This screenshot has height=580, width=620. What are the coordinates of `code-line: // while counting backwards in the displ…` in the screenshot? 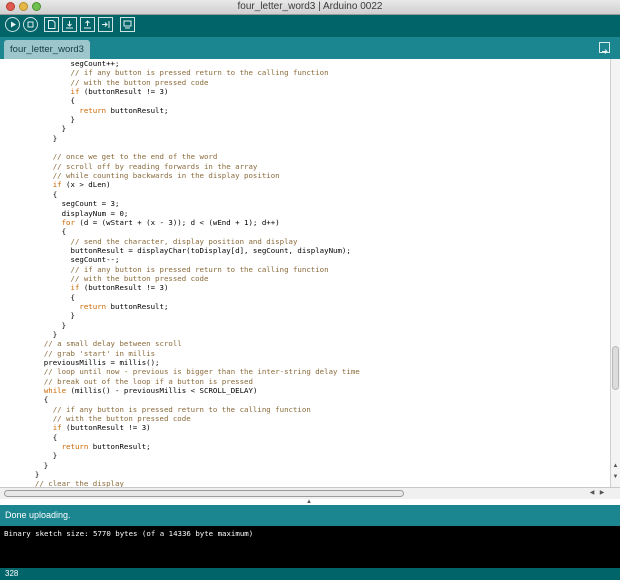 It's located at (193, 175).